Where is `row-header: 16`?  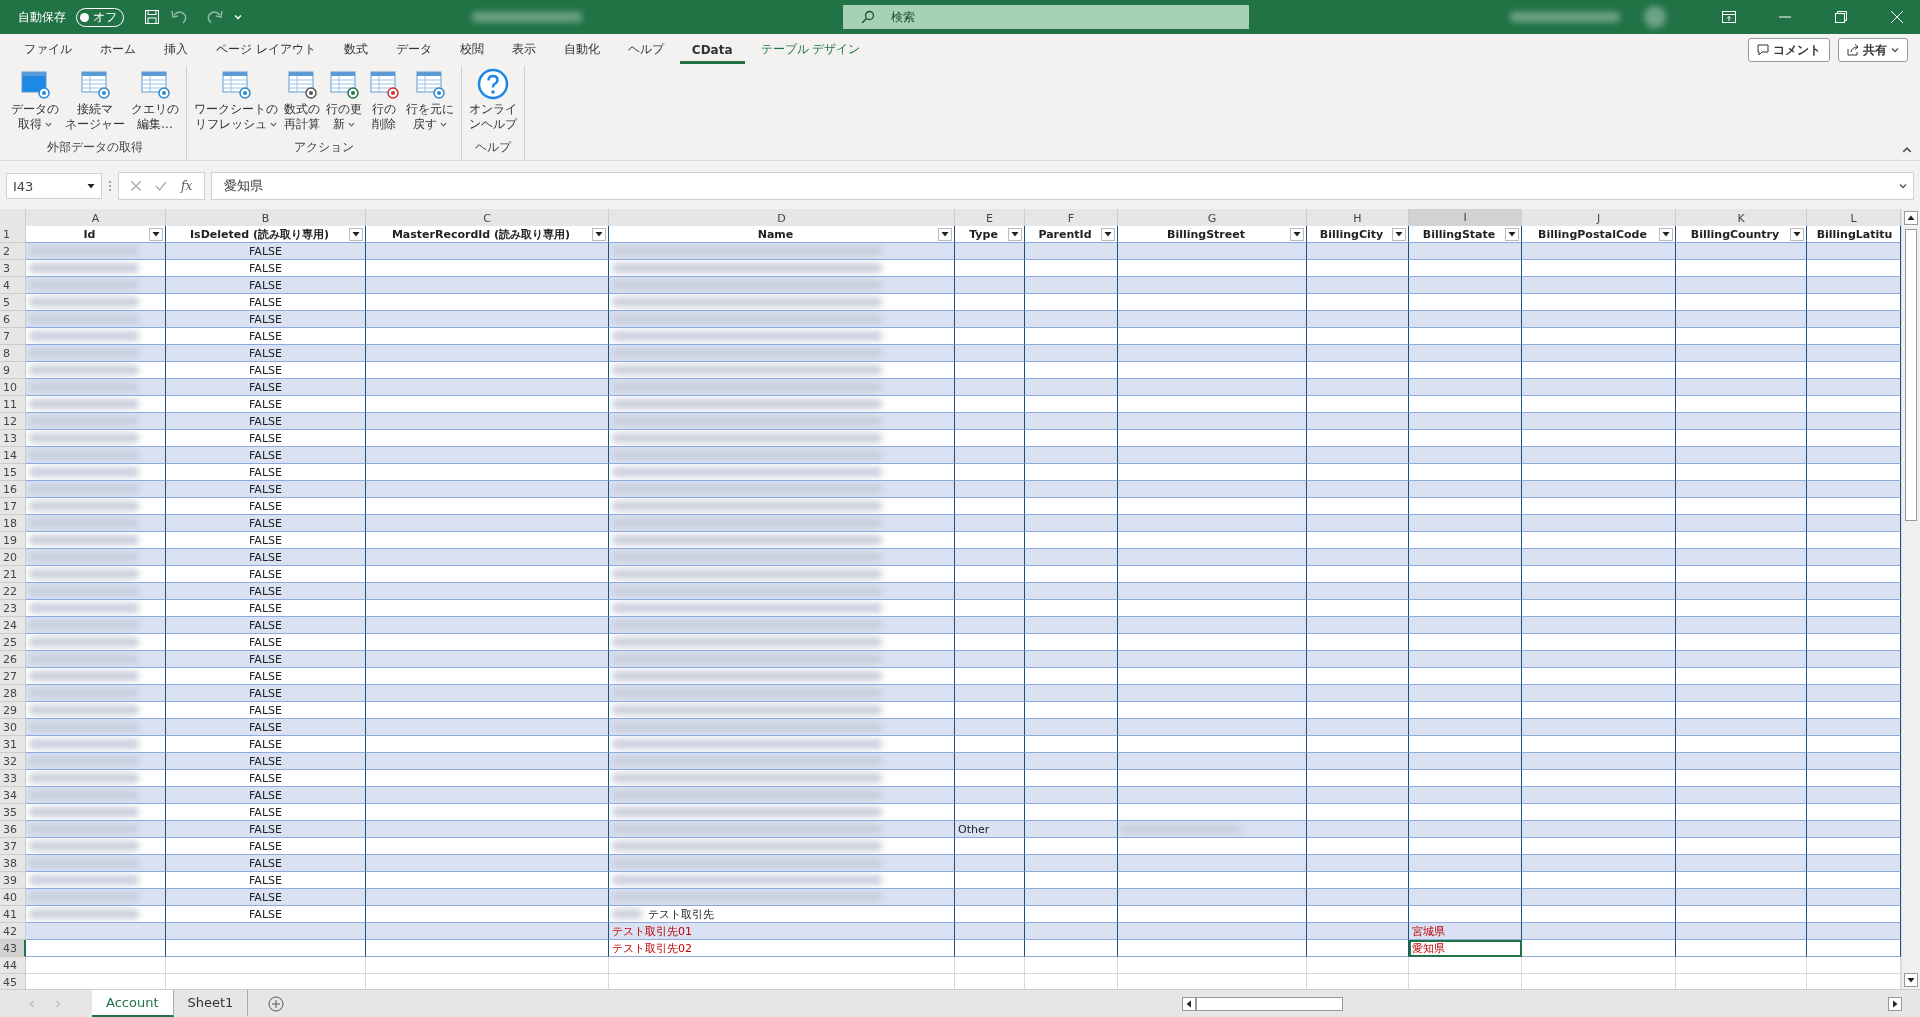
row-header: 16 is located at coordinates (13, 489).